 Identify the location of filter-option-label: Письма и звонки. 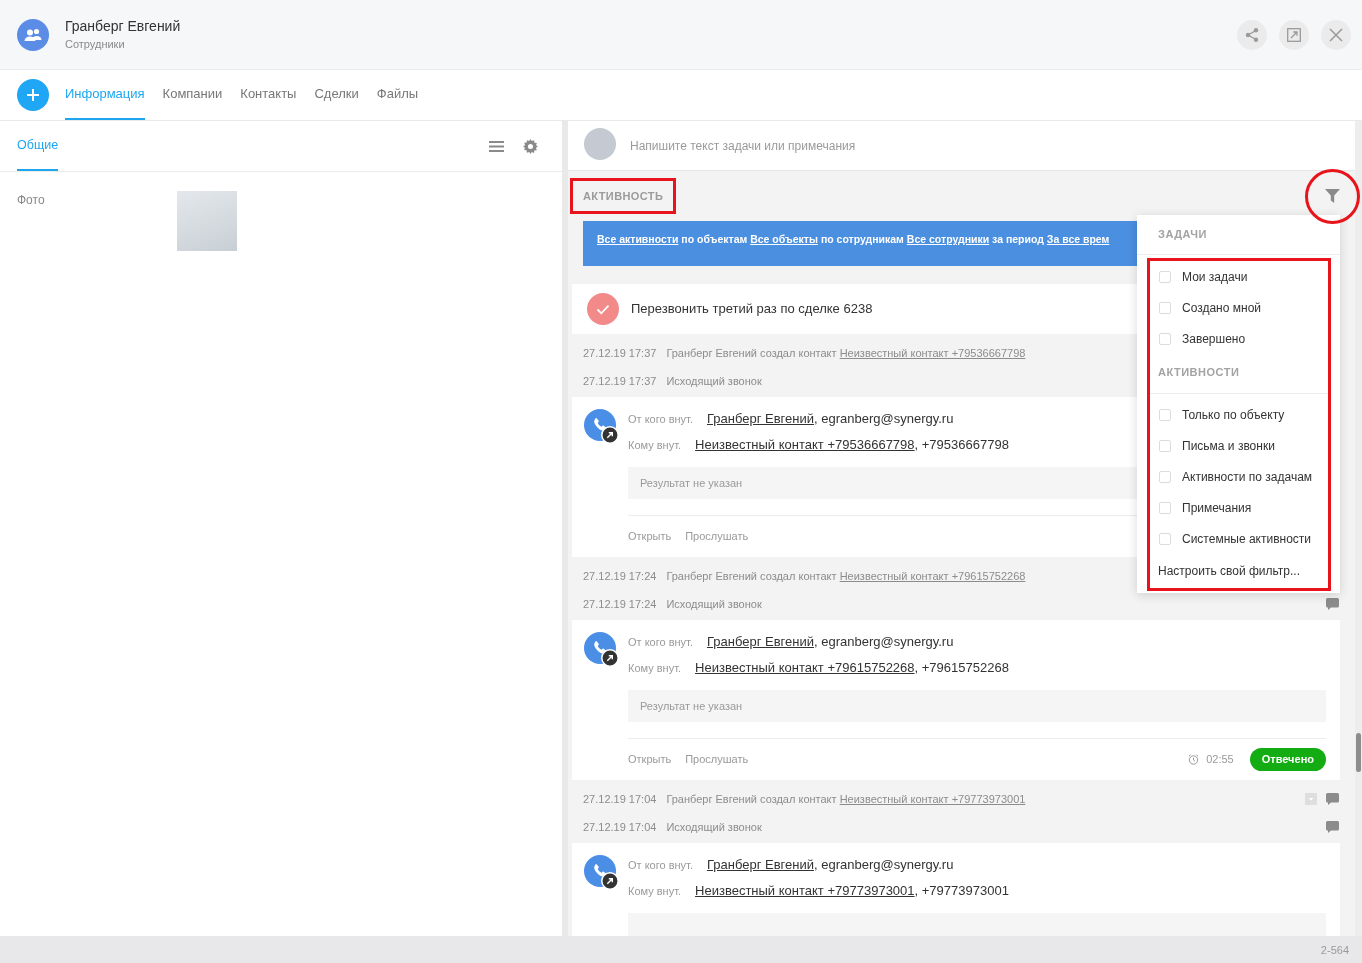
(1228, 445).